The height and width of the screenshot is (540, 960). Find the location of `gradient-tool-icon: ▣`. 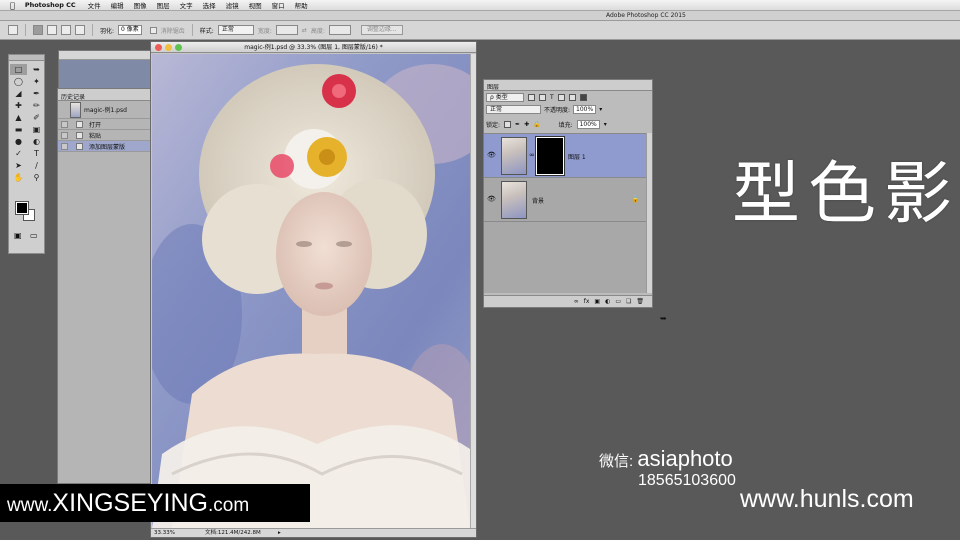

gradient-tool-icon: ▣ is located at coordinates (36, 129).